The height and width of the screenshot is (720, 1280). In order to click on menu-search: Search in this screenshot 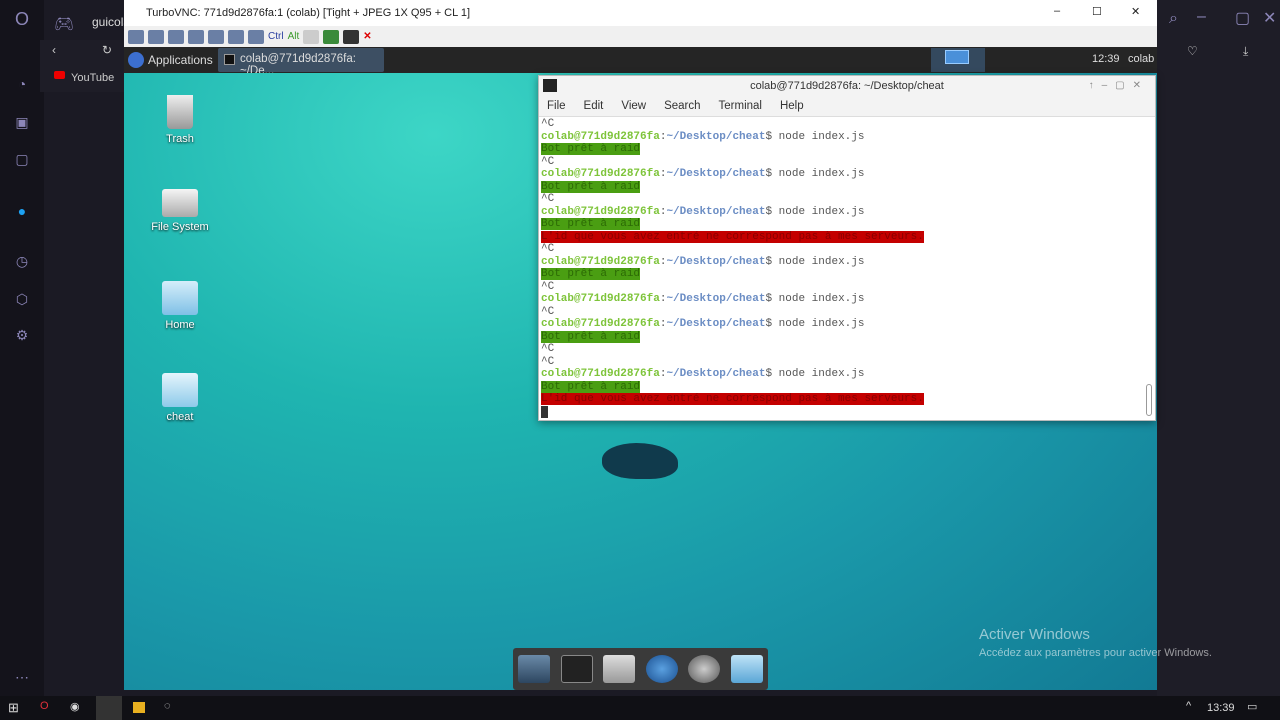, I will do `click(682, 106)`.